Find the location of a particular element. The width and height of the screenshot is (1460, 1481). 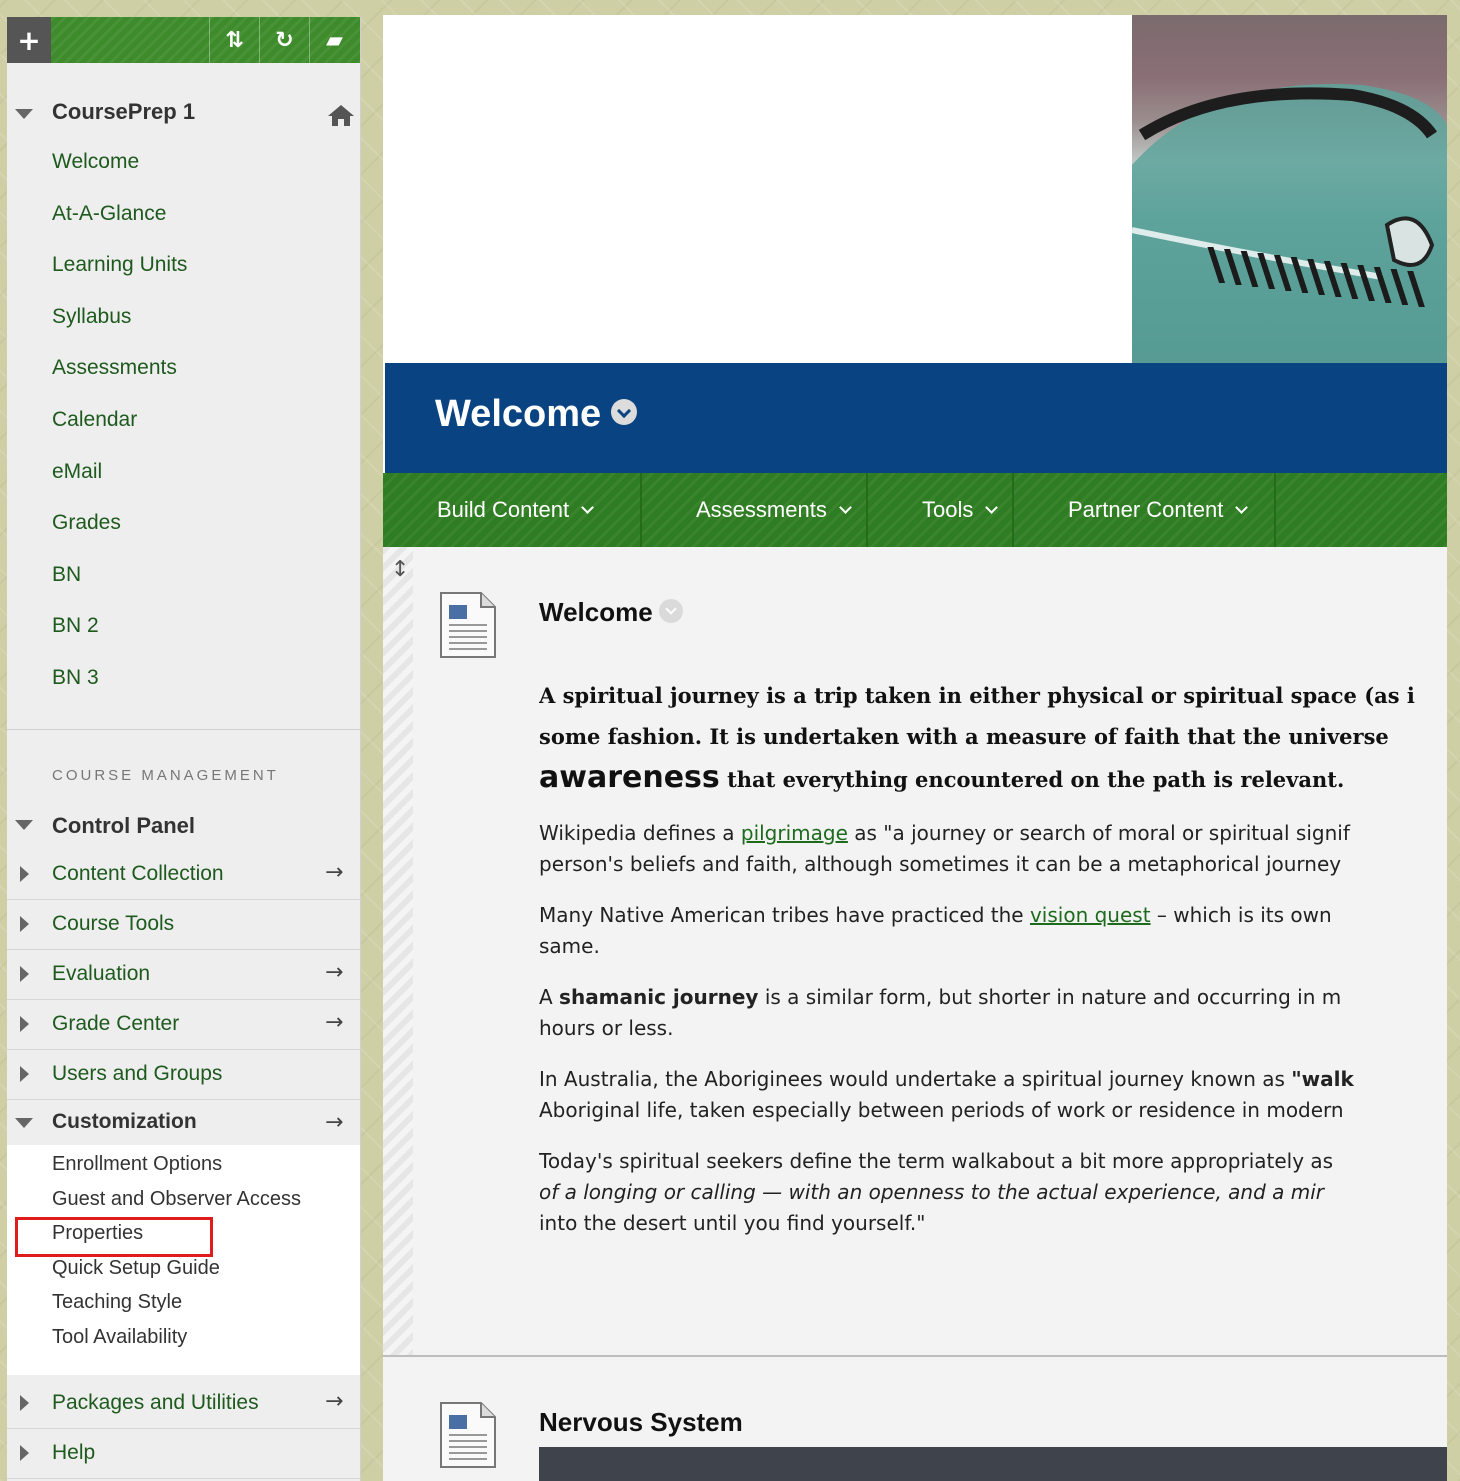

customization-item: Teaching Style is located at coordinates (117, 1302).